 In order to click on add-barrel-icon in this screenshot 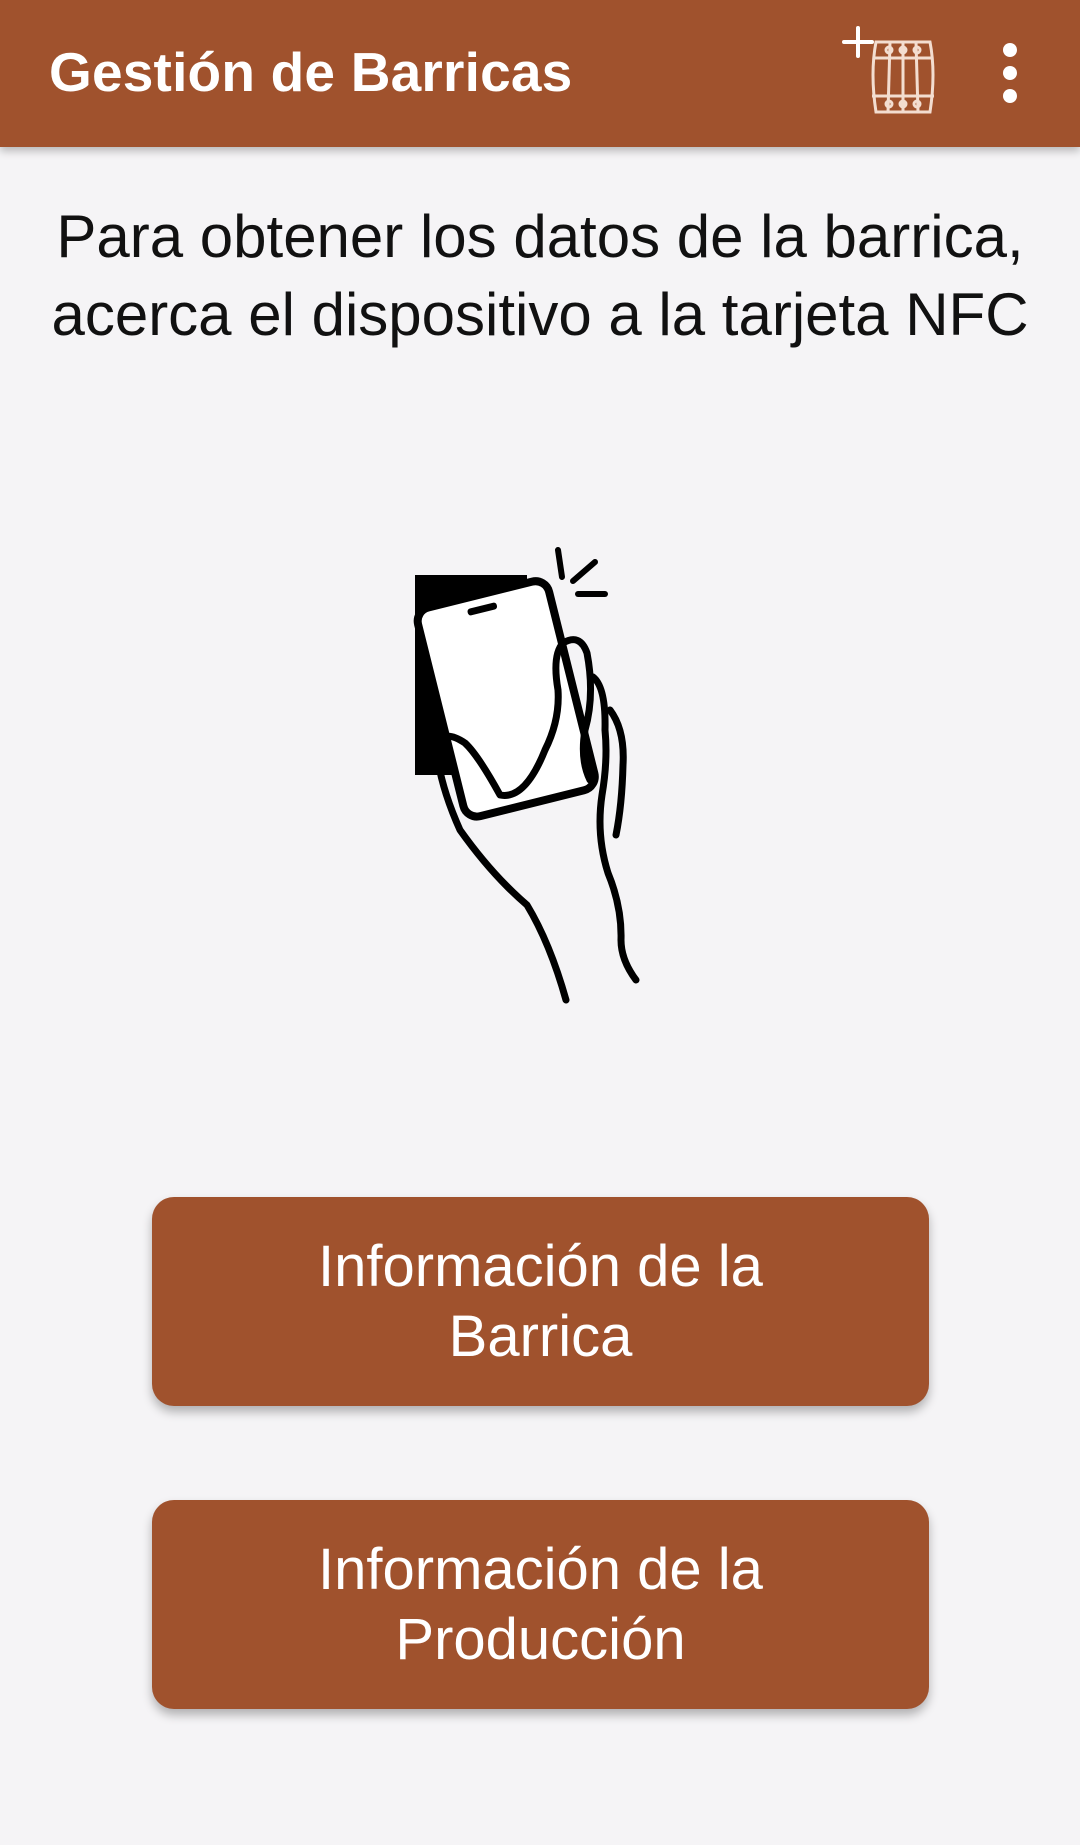, I will do `click(888, 70)`.